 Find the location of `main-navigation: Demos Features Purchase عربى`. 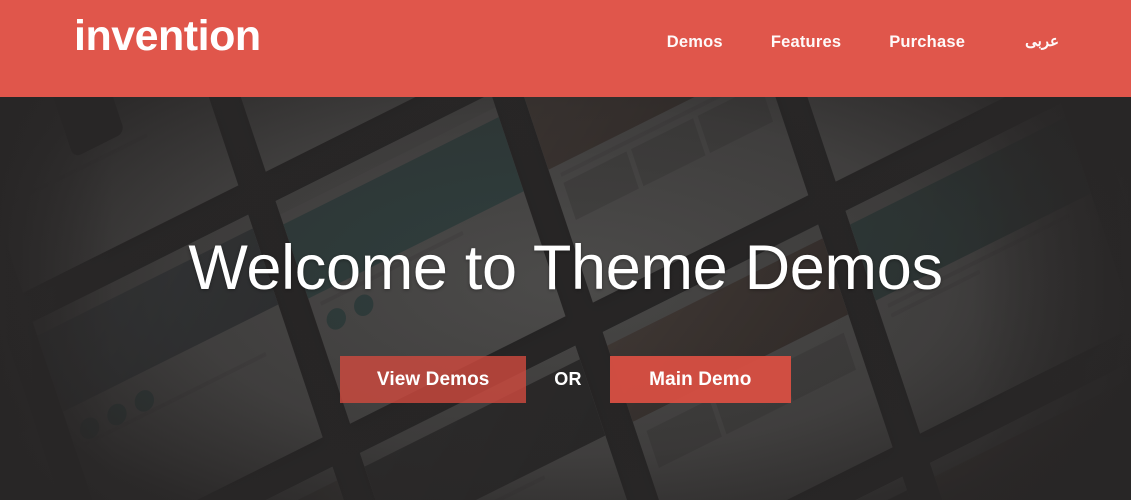

main-navigation: Demos Features Purchase عربى is located at coordinates (851, 42).